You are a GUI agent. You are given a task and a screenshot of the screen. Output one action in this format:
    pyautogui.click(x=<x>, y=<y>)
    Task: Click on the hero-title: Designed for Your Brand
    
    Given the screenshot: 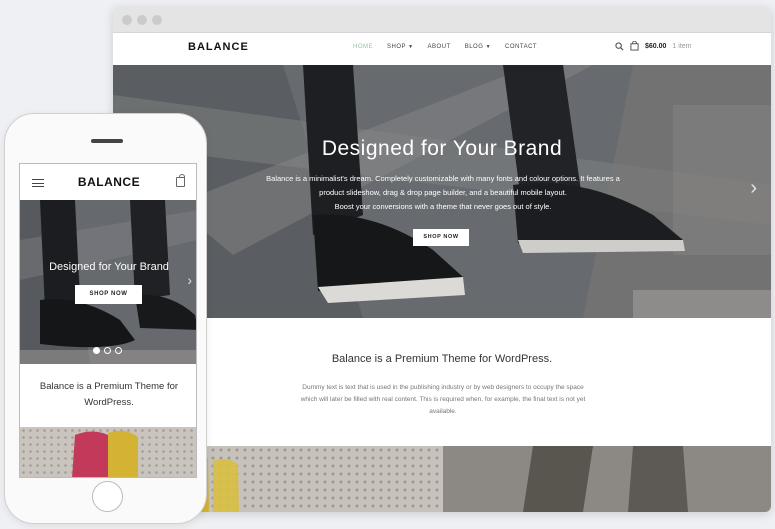 What is the action you would take?
    pyautogui.click(x=442, y=148)
    